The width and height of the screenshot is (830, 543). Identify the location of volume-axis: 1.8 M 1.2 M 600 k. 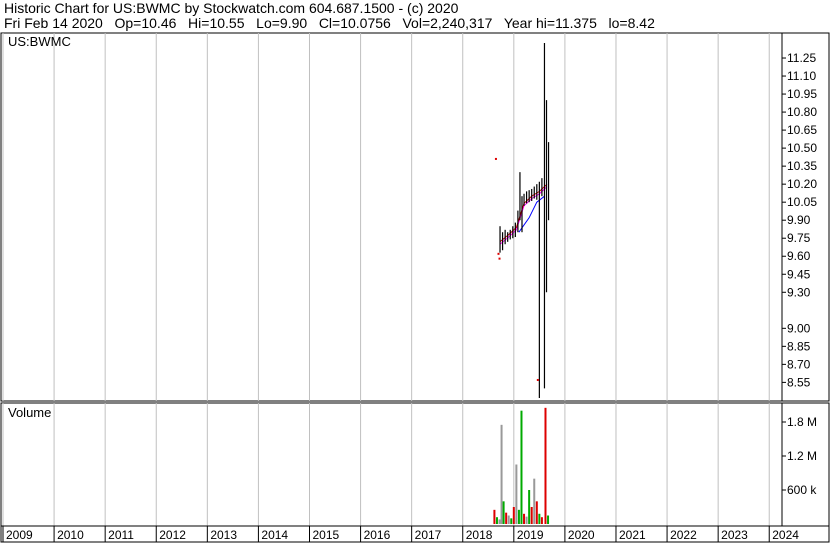
(799, 456).